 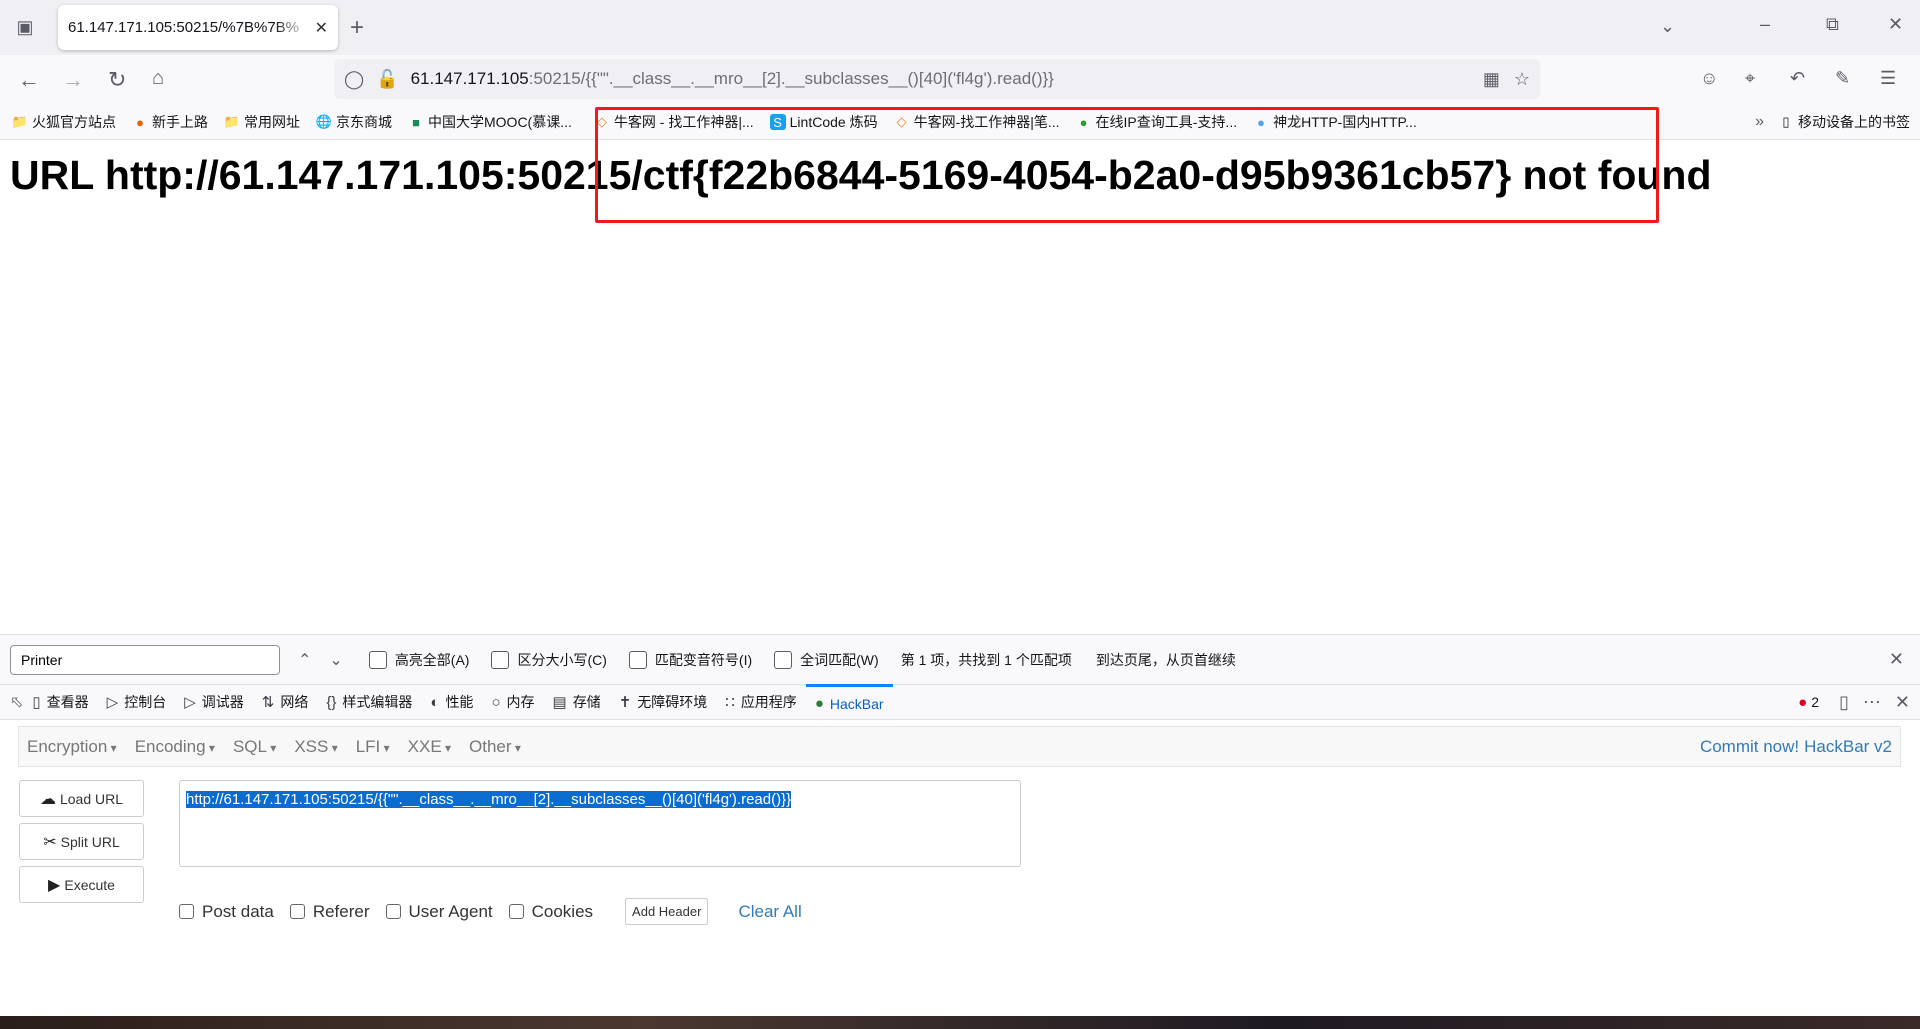 I want to click on tab-title: 61.147.171.105:50215/%7B%7B%, so click(x=184, y=27).